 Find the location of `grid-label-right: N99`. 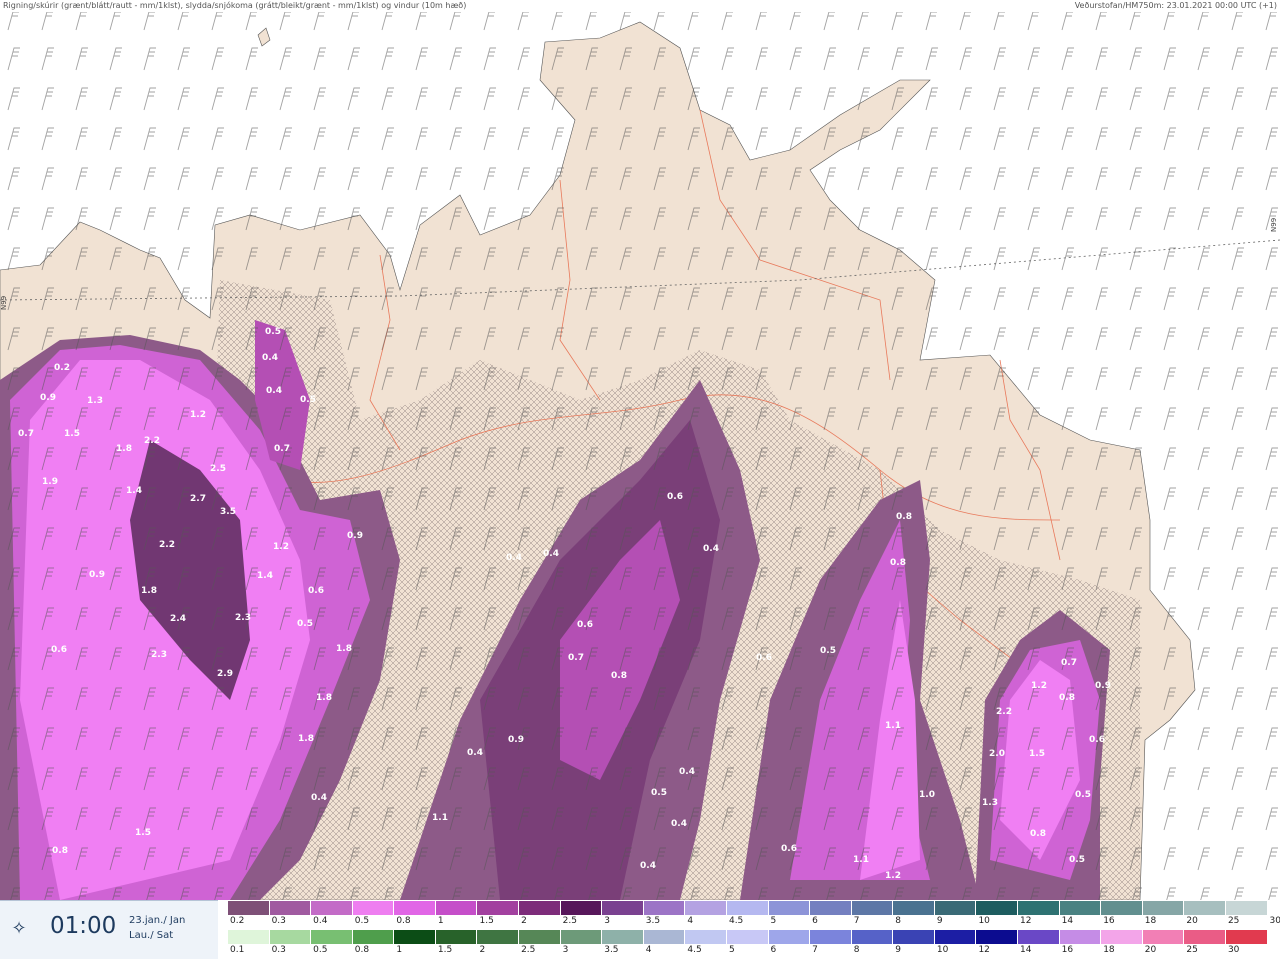

grid-label-right: N99 is located at coordinates (1274, 225).